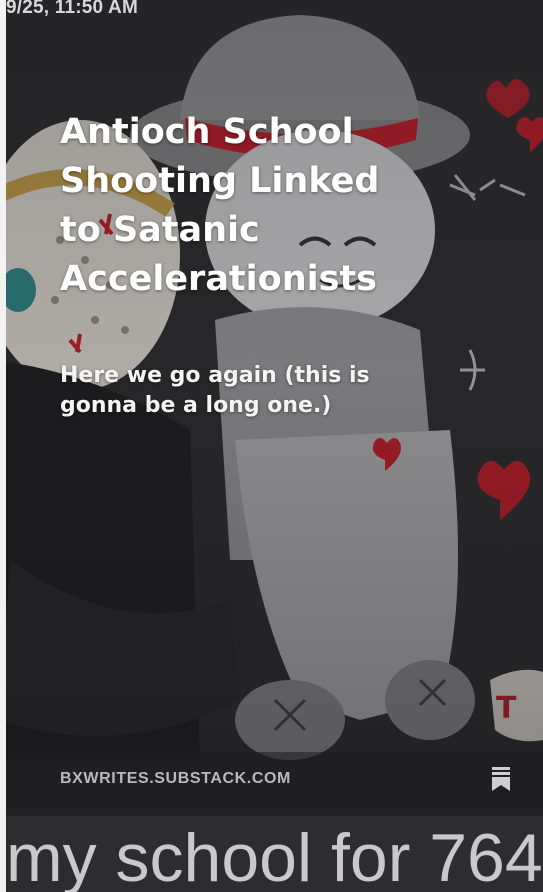 This screenshot has width=543, height=892. Describe the element at coordinates (501, 779) in the screenshot. I see `bookmark-icon` at that location.